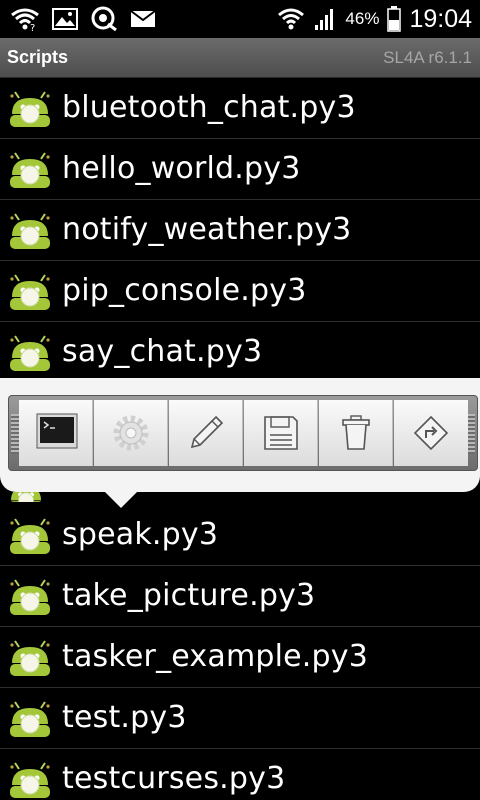 The height and width of the screenshot is (800, 480). Describe the element at coordinates (181, 168) in the screenshot. I see `script-name: hello_world.py3` at that location.